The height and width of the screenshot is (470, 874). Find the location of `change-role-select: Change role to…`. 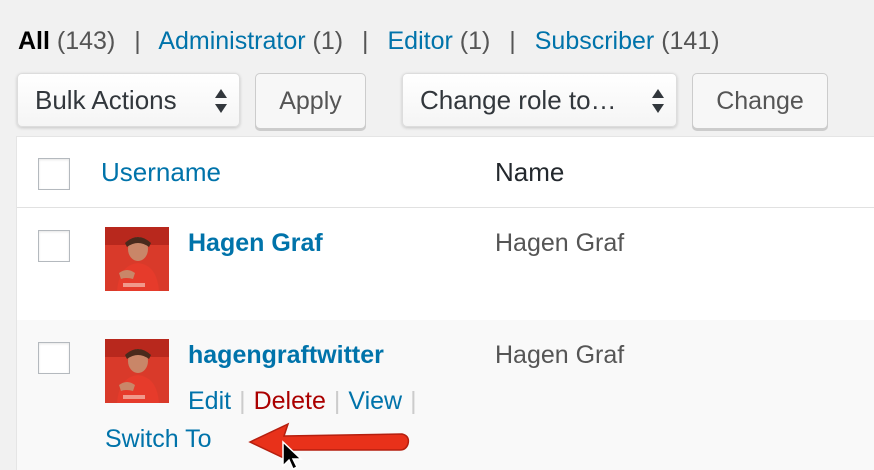

change-role-select: Change role to… is located at coordinates (539, 100).